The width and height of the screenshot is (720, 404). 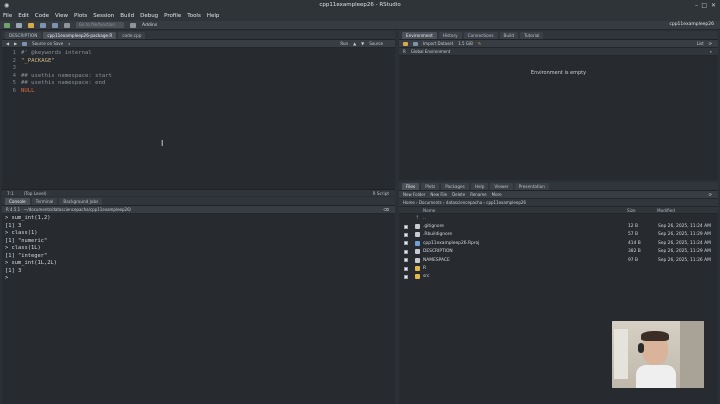 What do you see at coordinates (127, 16) in the screenshot?
I see `menu-build: Build` at bounding box center [127, 16].